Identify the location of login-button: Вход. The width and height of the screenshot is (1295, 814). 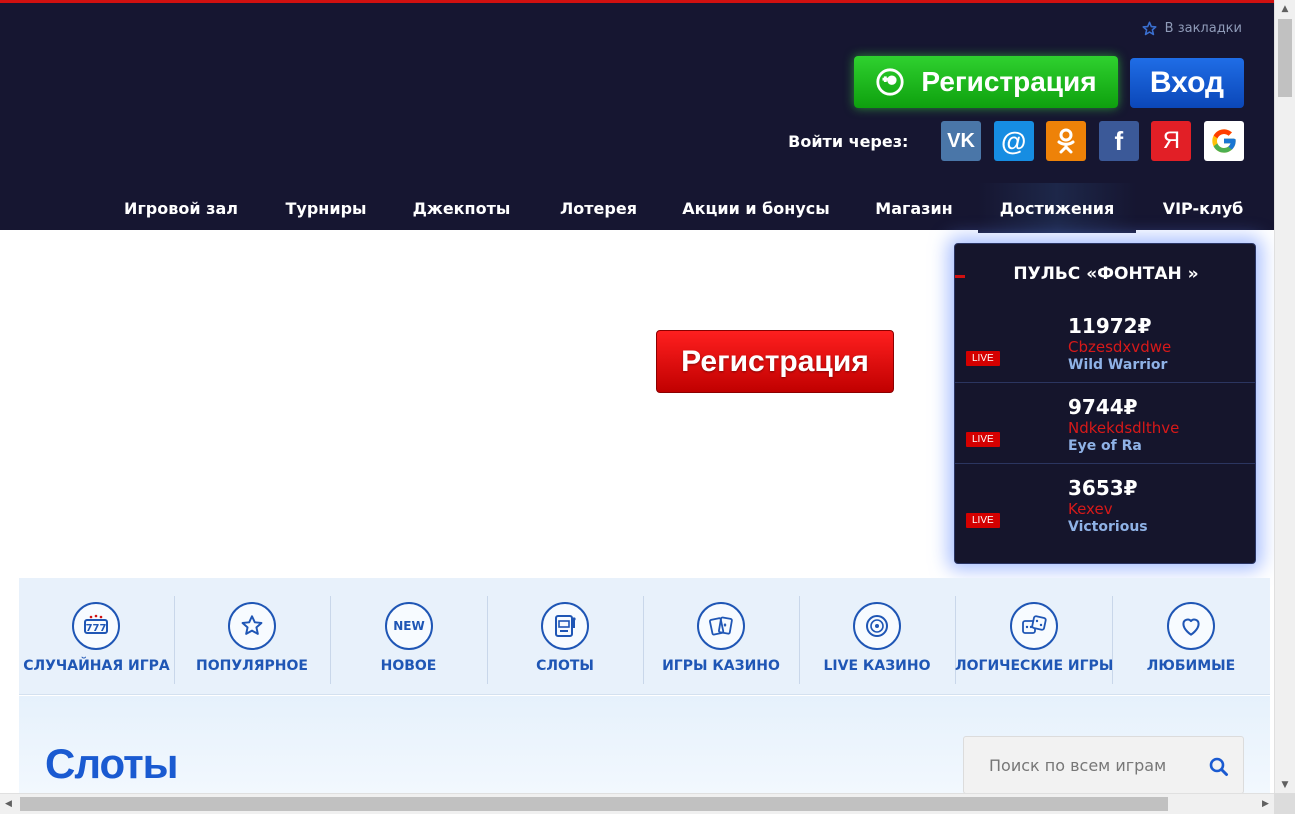
(1187, 83).